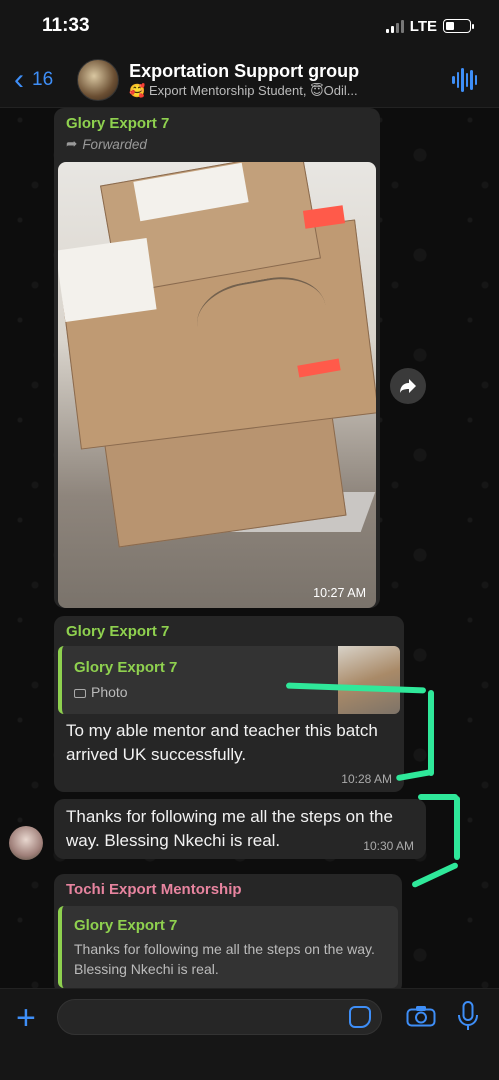  What do you see at coordinates (360, 1017) in the screenshot?
I see `sticker-icon` at bounding box center [360, 1017].